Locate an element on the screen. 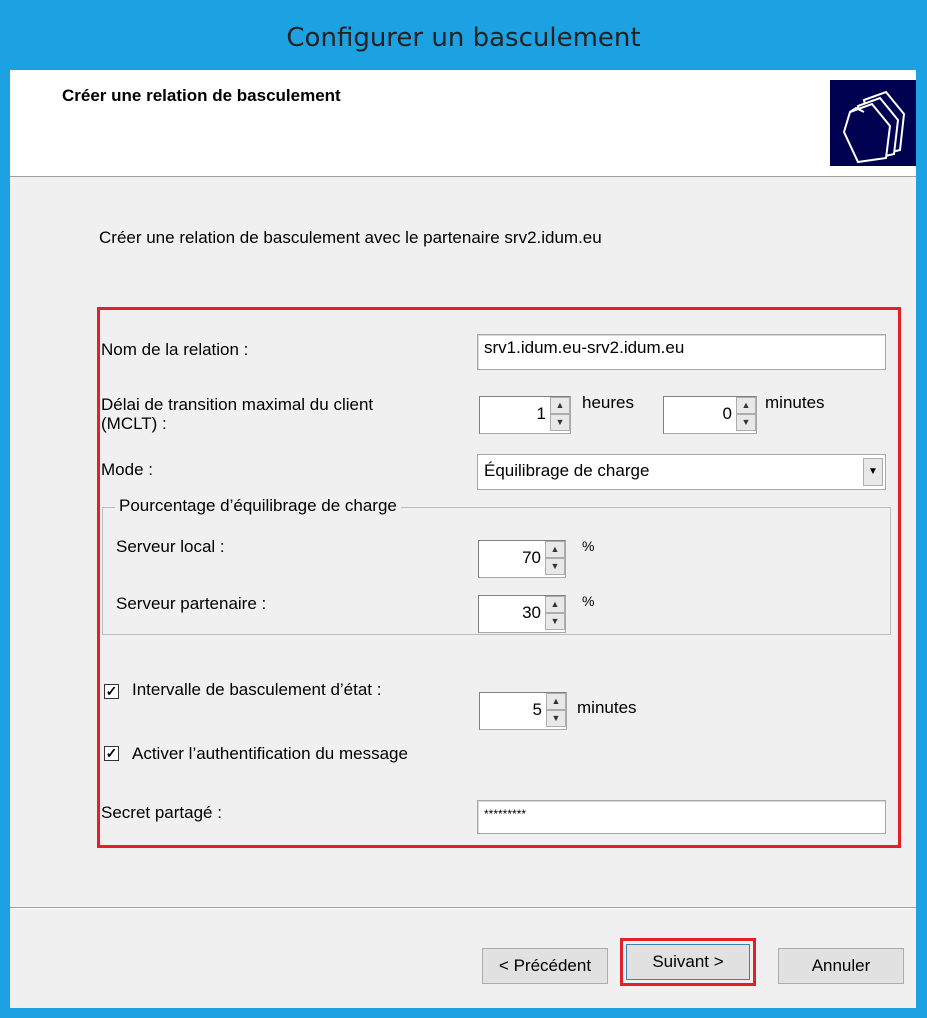 This screenshot has height=1018, width=927. mode-select-value: Équilibrage de charge is located at coordinates (567, 470).